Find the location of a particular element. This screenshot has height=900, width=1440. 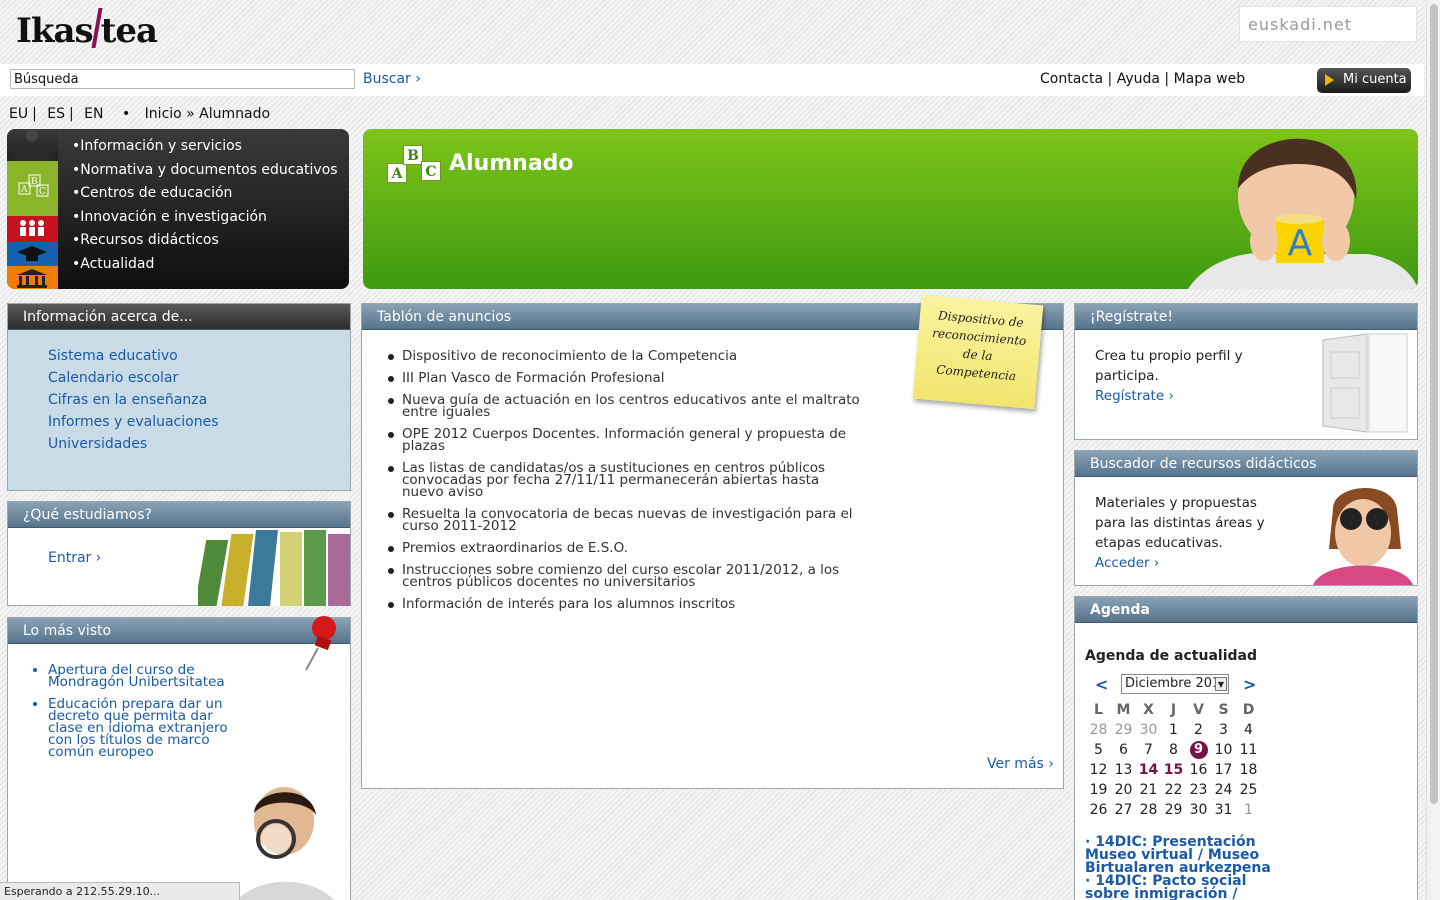

abc-icon: ABC is located at coordinates (32, 188).